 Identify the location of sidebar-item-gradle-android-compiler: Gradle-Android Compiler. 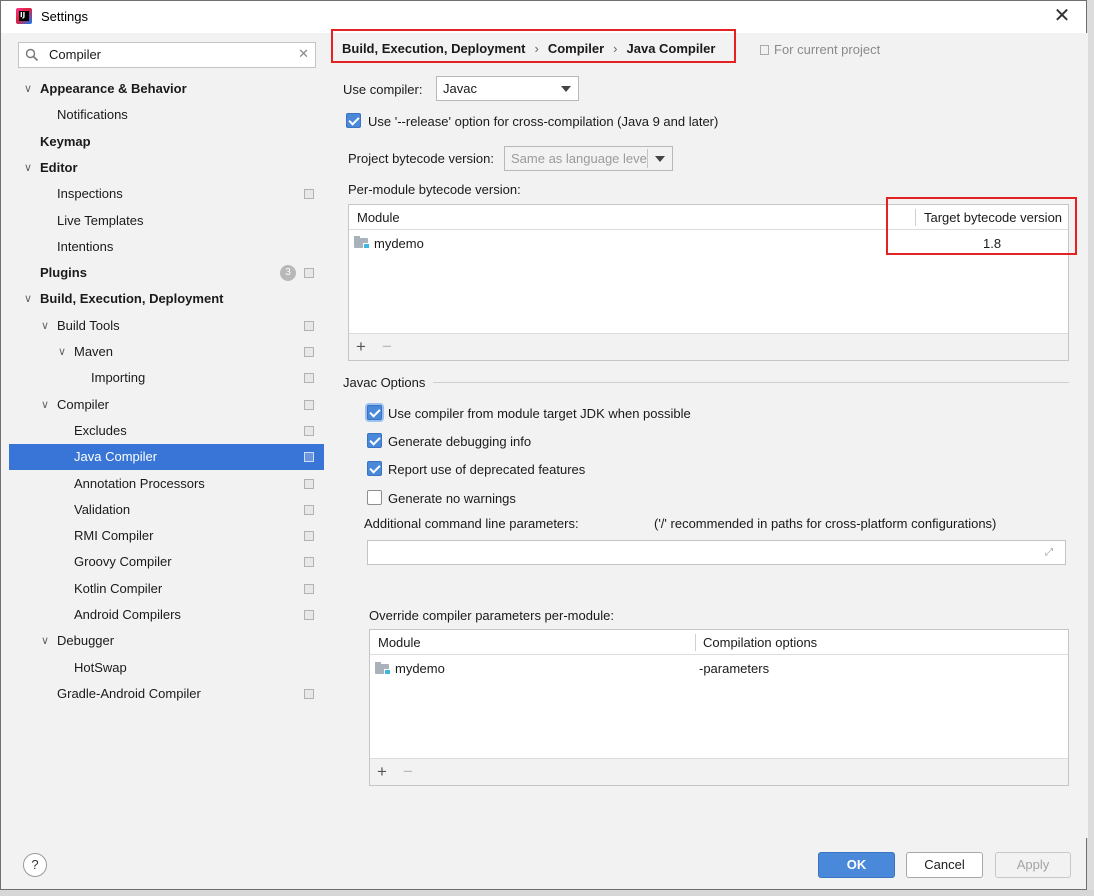
(166, 694).